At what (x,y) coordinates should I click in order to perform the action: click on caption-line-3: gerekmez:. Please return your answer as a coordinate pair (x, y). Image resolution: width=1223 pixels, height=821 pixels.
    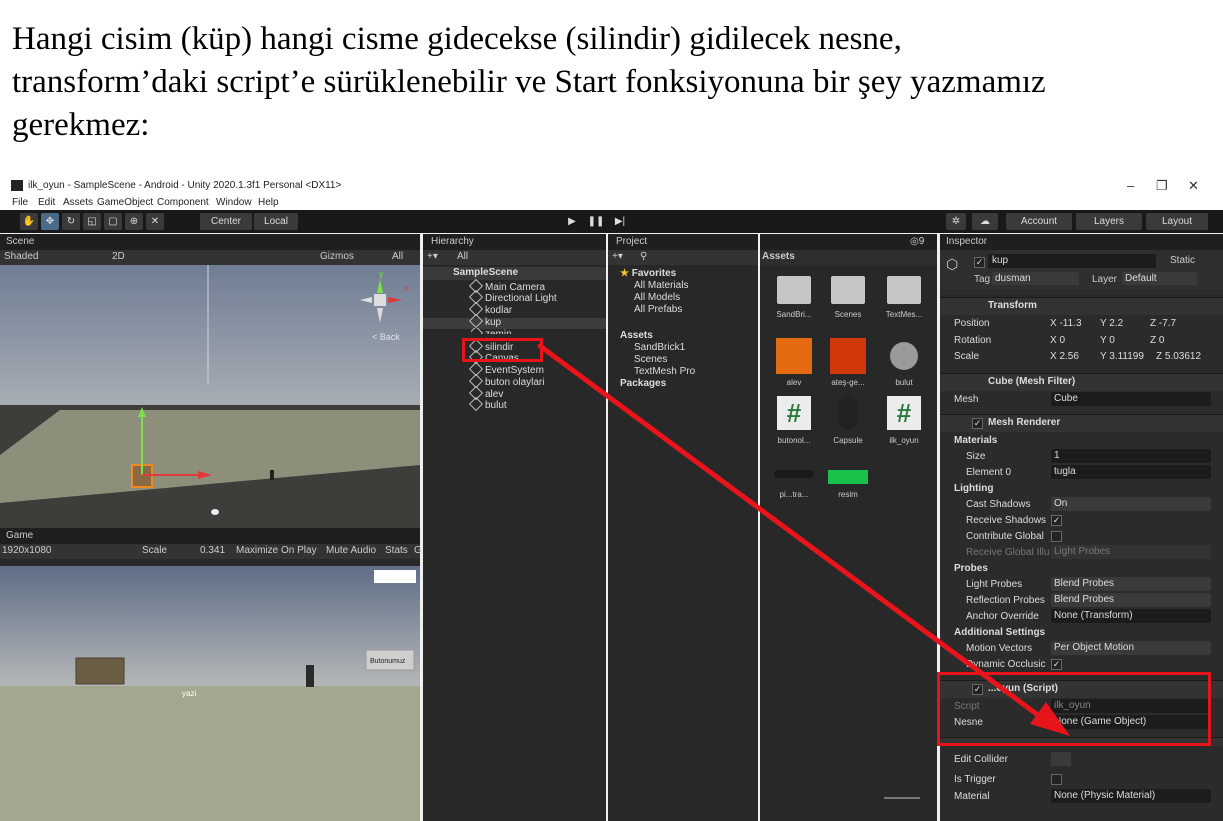
    Looking at the image, I should click on (81, 125).